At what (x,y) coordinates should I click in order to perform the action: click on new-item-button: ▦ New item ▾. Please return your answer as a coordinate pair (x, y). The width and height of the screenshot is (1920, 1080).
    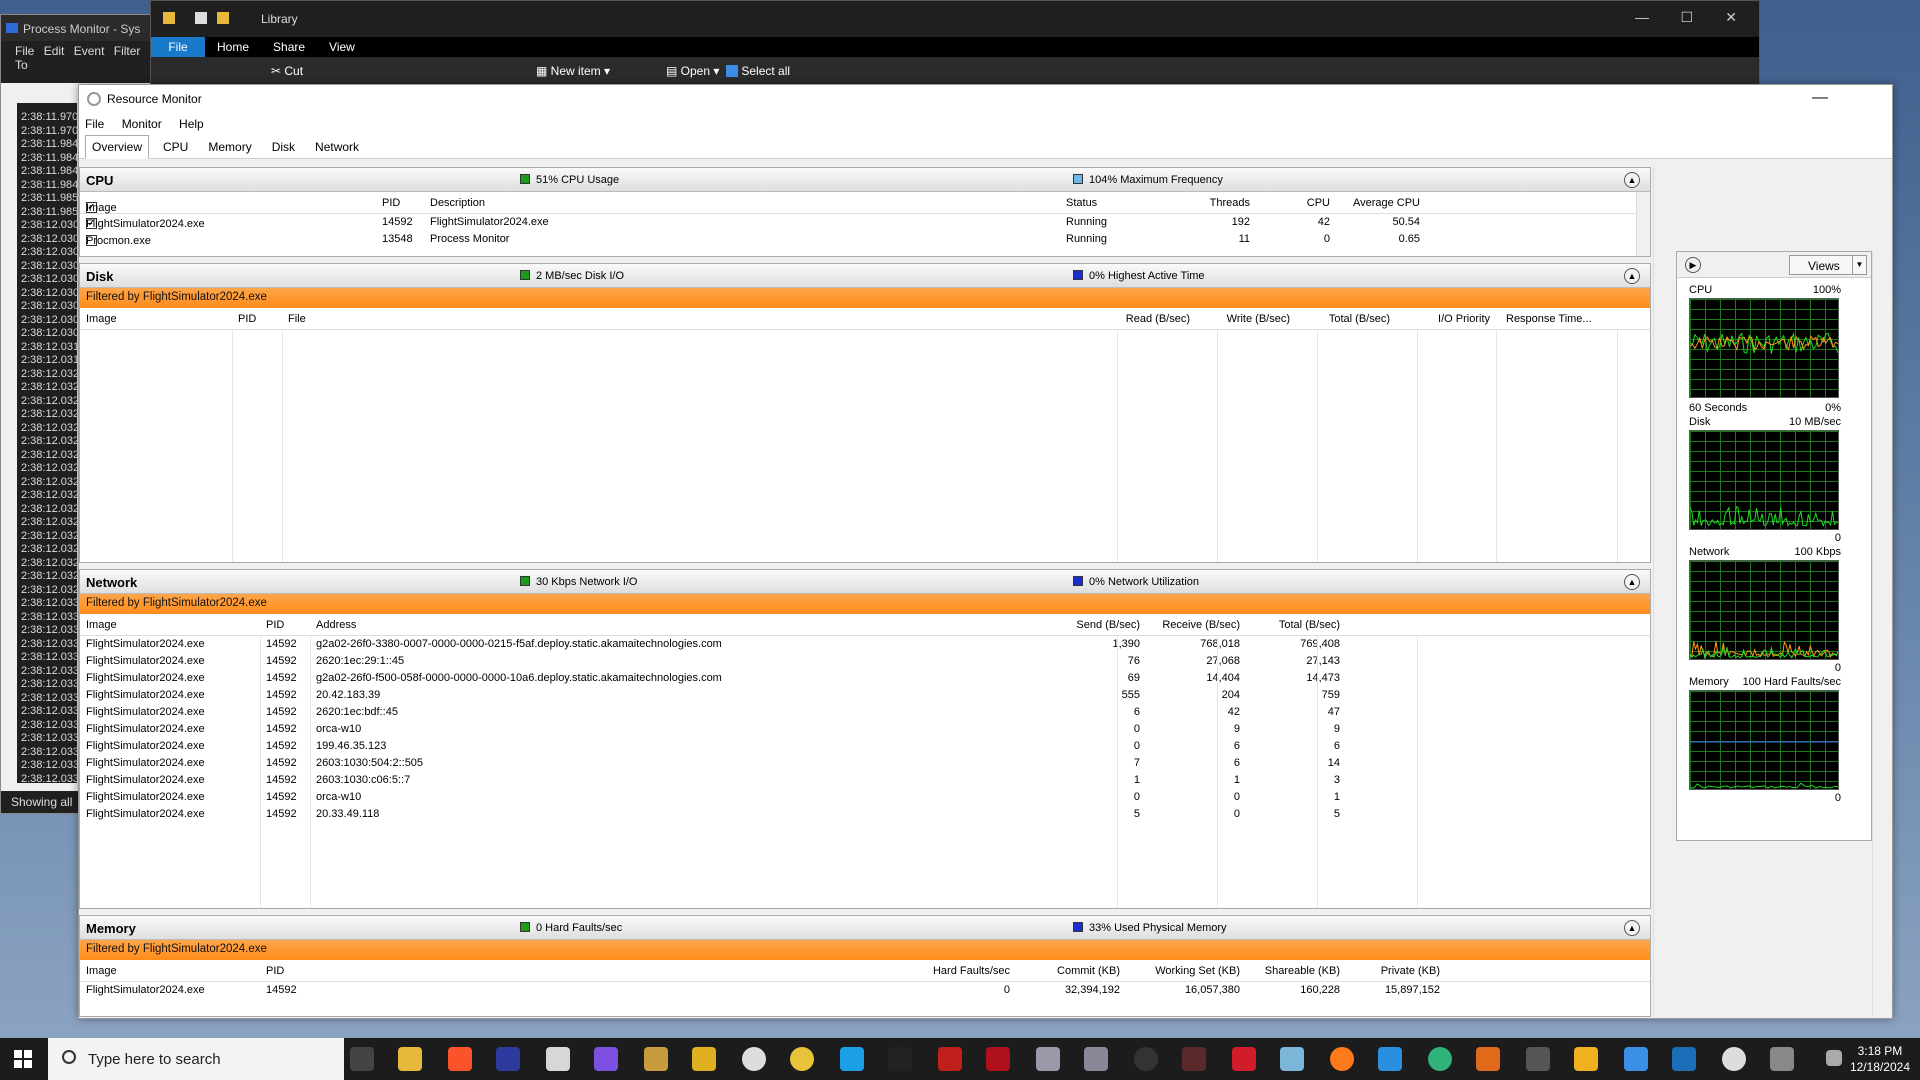
    Looking at the image, I should click on (573, 71).